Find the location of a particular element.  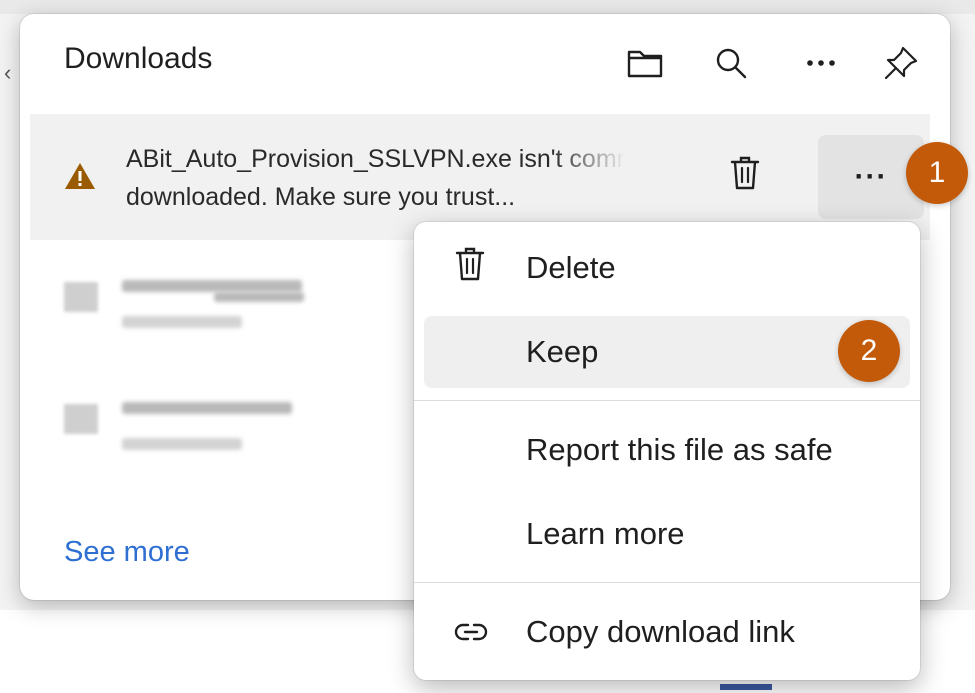

menu-item-delete: Delete is located at coordinates (667, 268).